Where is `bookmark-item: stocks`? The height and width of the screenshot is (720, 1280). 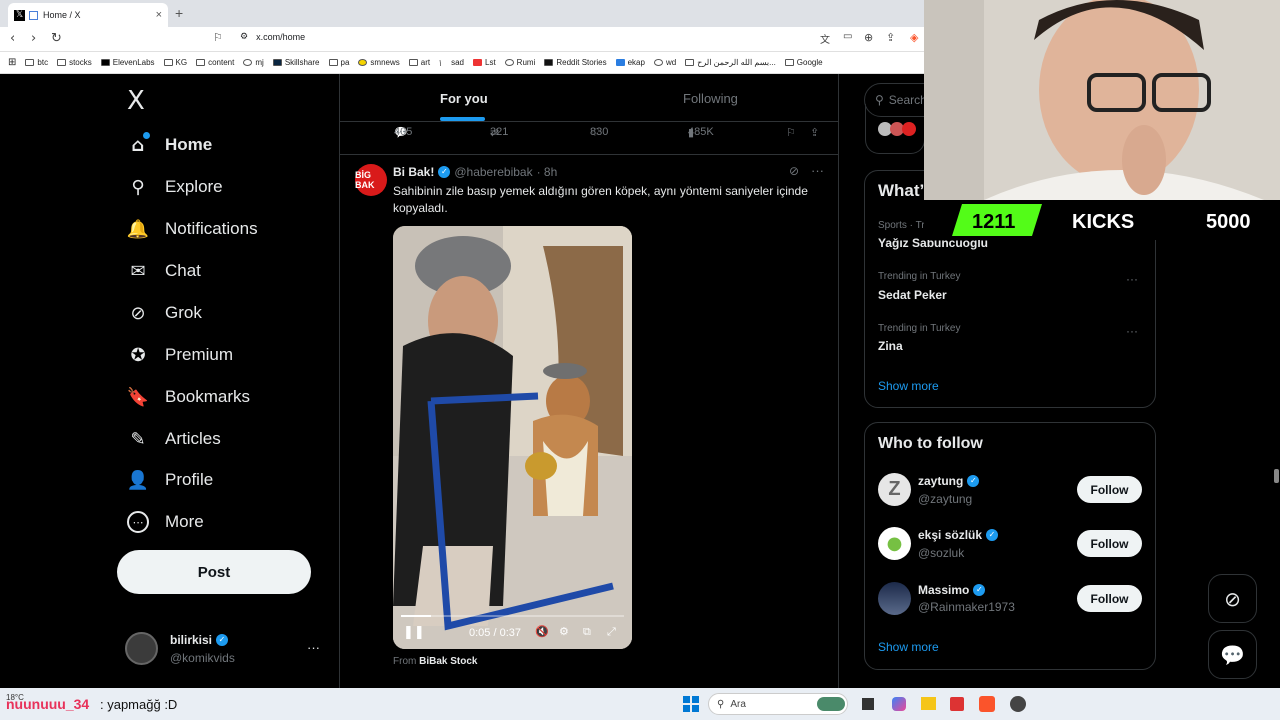
bookmark-item: stocks is located at coordinates (74, 62).